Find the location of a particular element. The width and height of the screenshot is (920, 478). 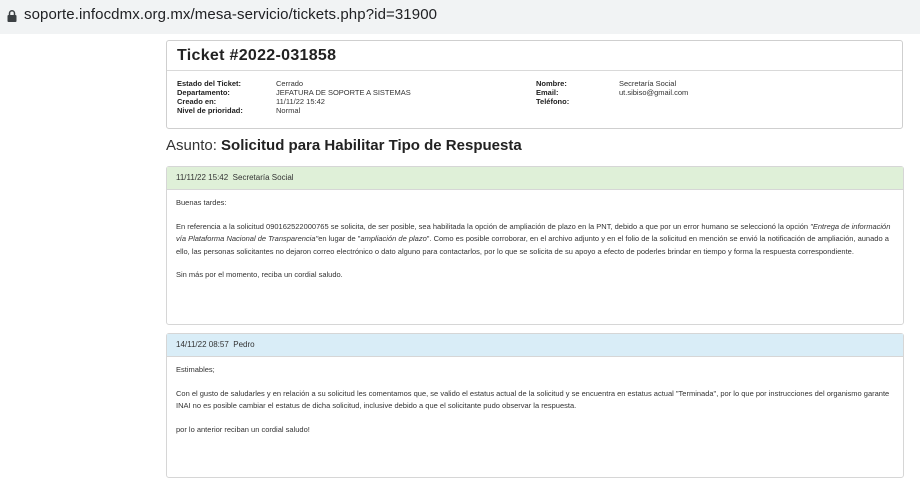

ticket-status-row: Estado del Ticket: is located at coordinates (209, 83).